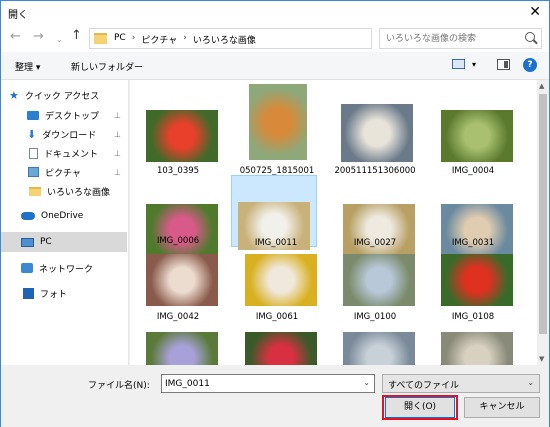 The image size is (550, 427). Describe the element at coordinates (473, 286) in the screenshot. I see `file-tile: IMG_0108` at that location.